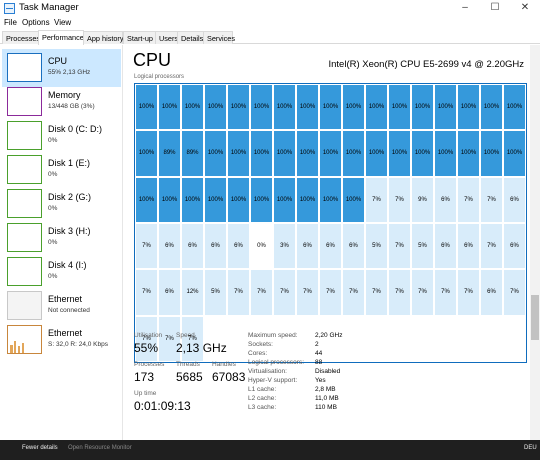  What do you see at coordinates (162, 406) in the screenshot?
I see `uptime-value: 0:01:09:13` at bounding box center [162, 406].